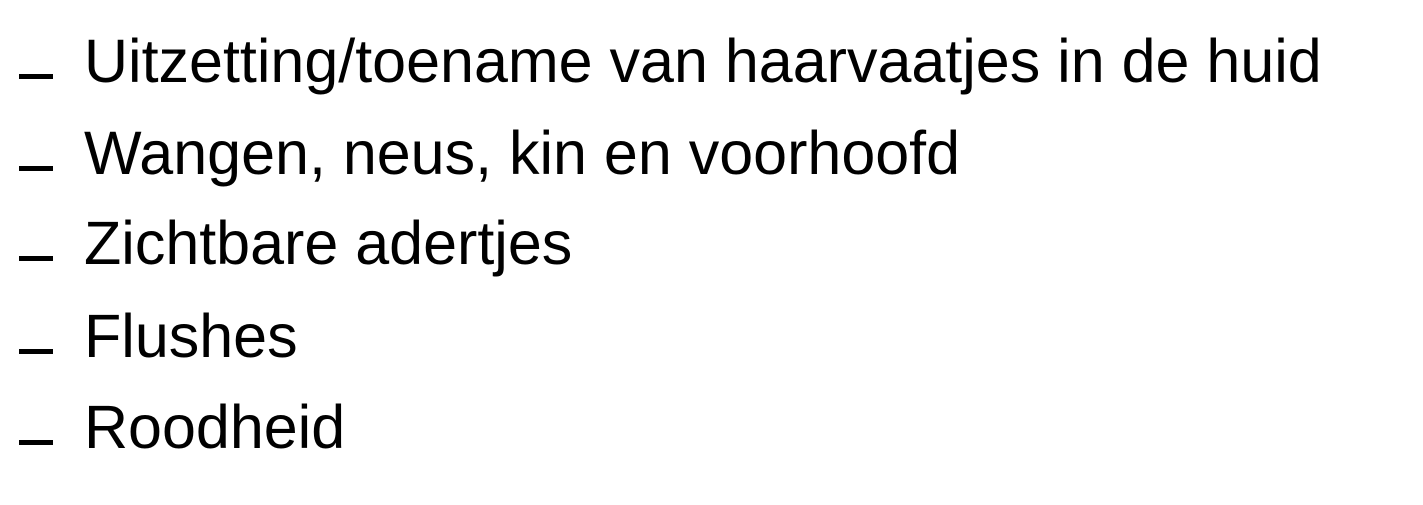 The image size is (1423, 505). Describe the element at coordinates (215, 427) in the screenshot. I see `list-item-text: Roodheid` at that location.